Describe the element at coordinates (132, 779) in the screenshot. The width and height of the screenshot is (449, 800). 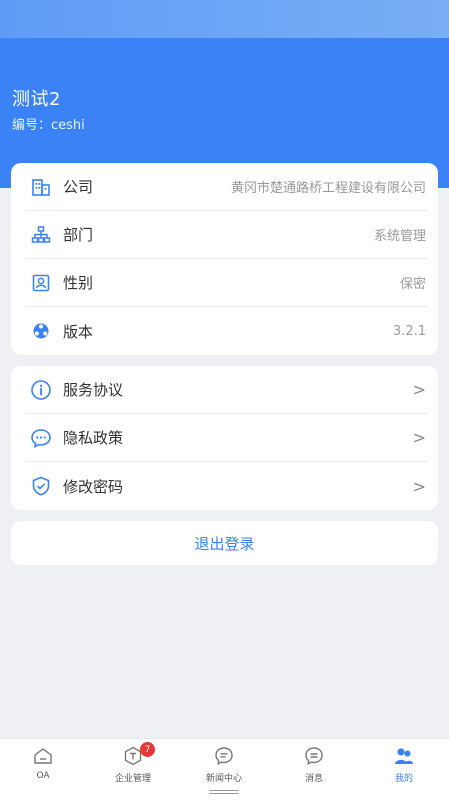
I see `tab-label: 企业管理` at that location.